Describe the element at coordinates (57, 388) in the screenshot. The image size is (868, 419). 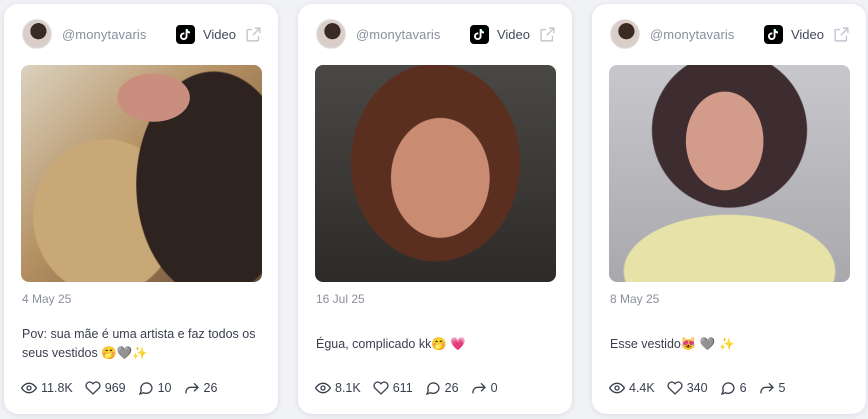
I see `views-count: 11.8K` at that location.